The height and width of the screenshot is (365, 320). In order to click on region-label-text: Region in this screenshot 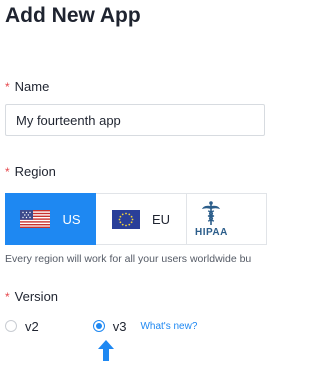, I will do `click(35, 171)`.